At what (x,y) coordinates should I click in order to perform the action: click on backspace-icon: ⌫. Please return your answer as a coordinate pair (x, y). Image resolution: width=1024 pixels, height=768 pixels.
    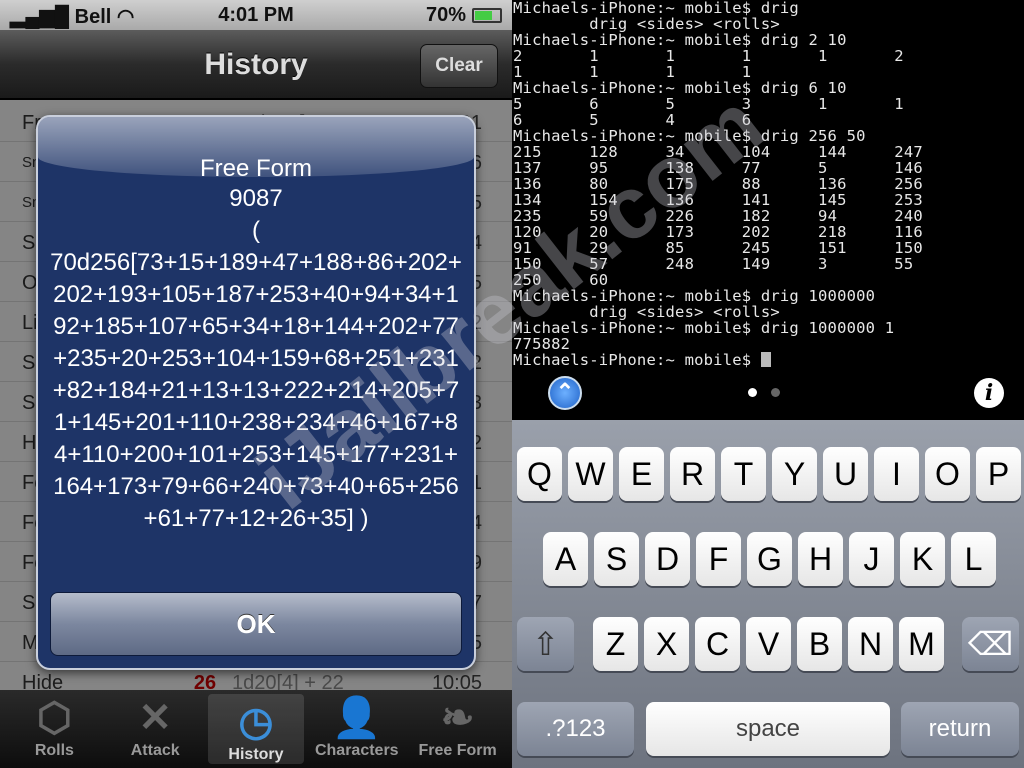
    Looking at the image, I should click on (990, 644).